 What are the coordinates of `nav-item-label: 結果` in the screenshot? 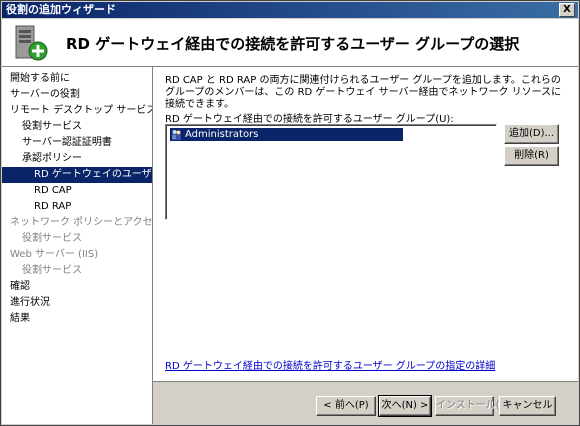 It's located at (20, 318).